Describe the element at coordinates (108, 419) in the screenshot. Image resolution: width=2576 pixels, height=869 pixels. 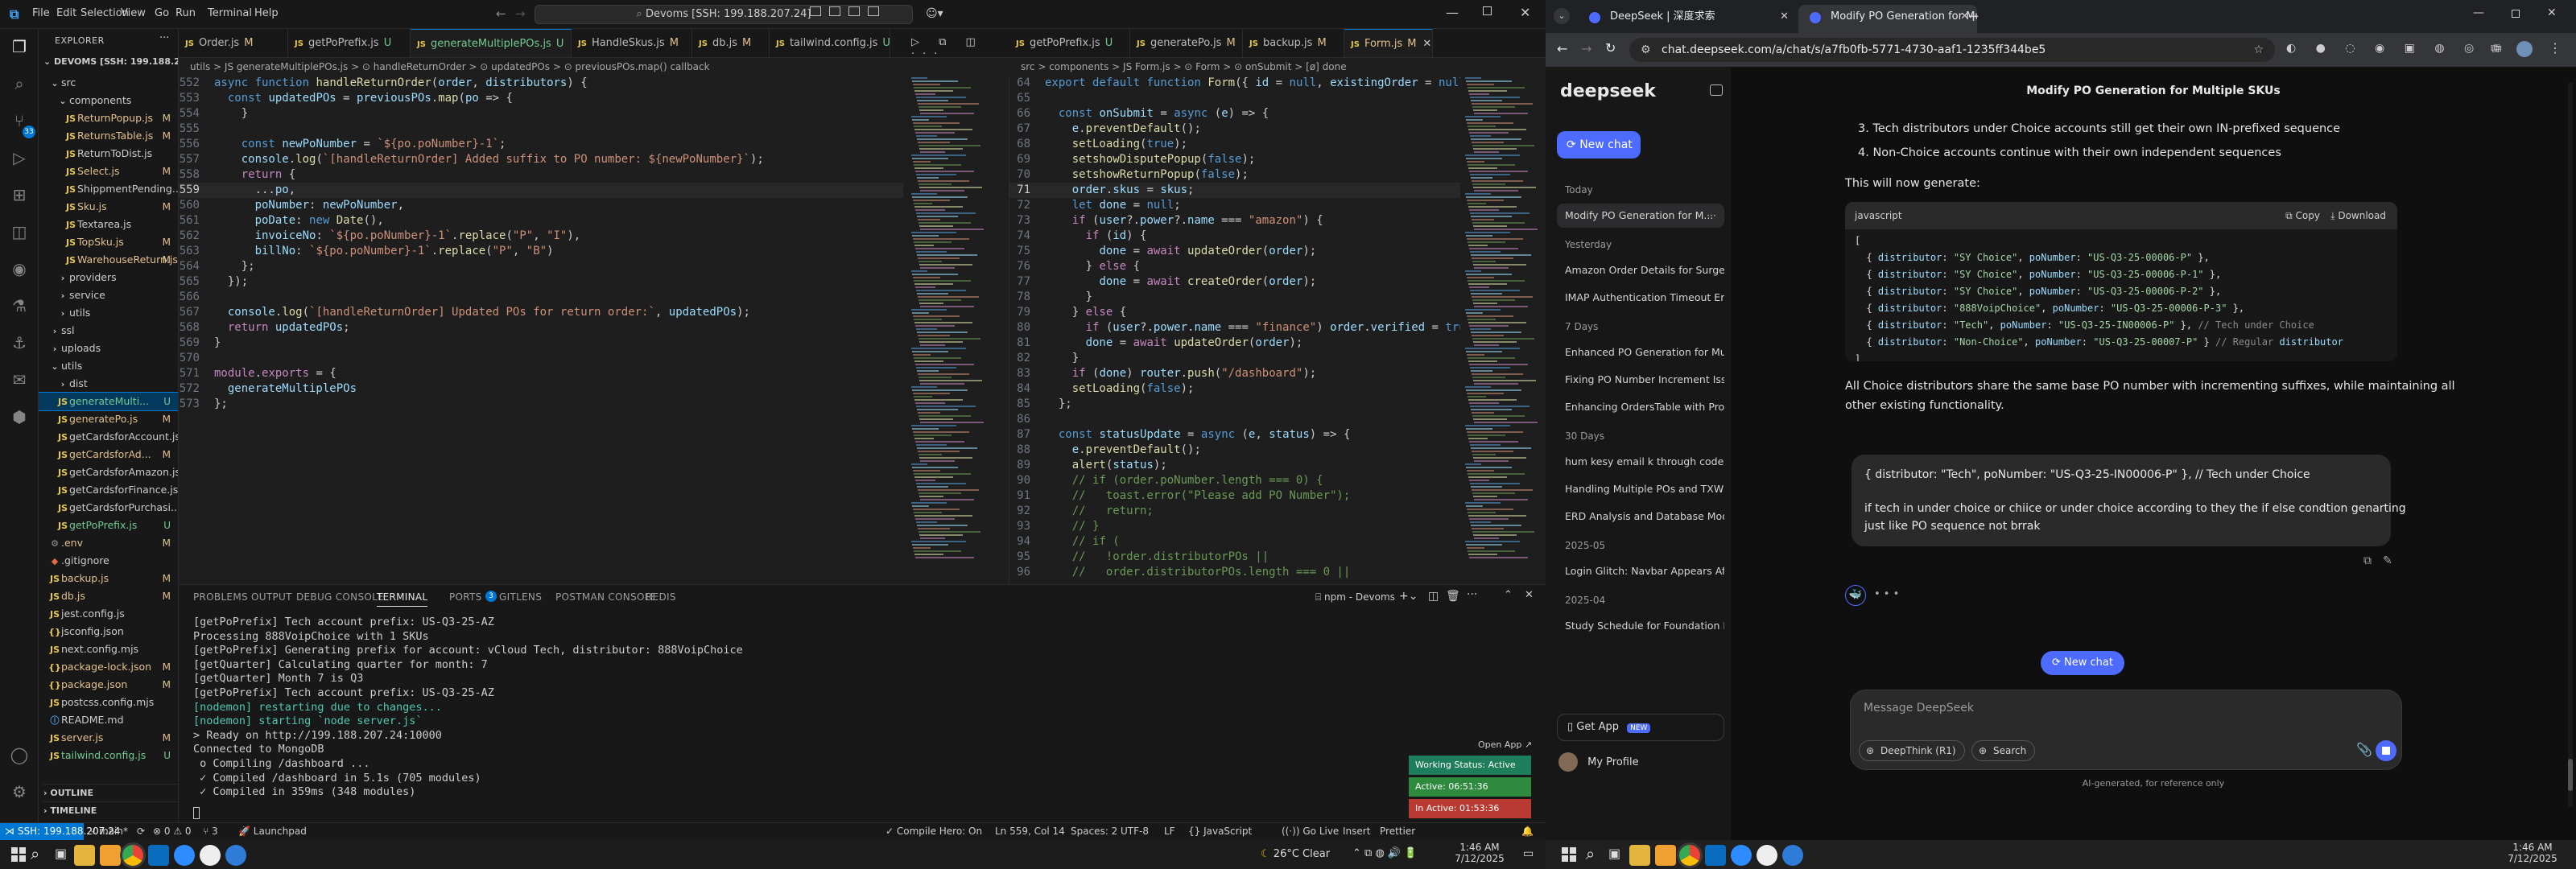
I see `tree-file: JS generatePo.js M` at that location.